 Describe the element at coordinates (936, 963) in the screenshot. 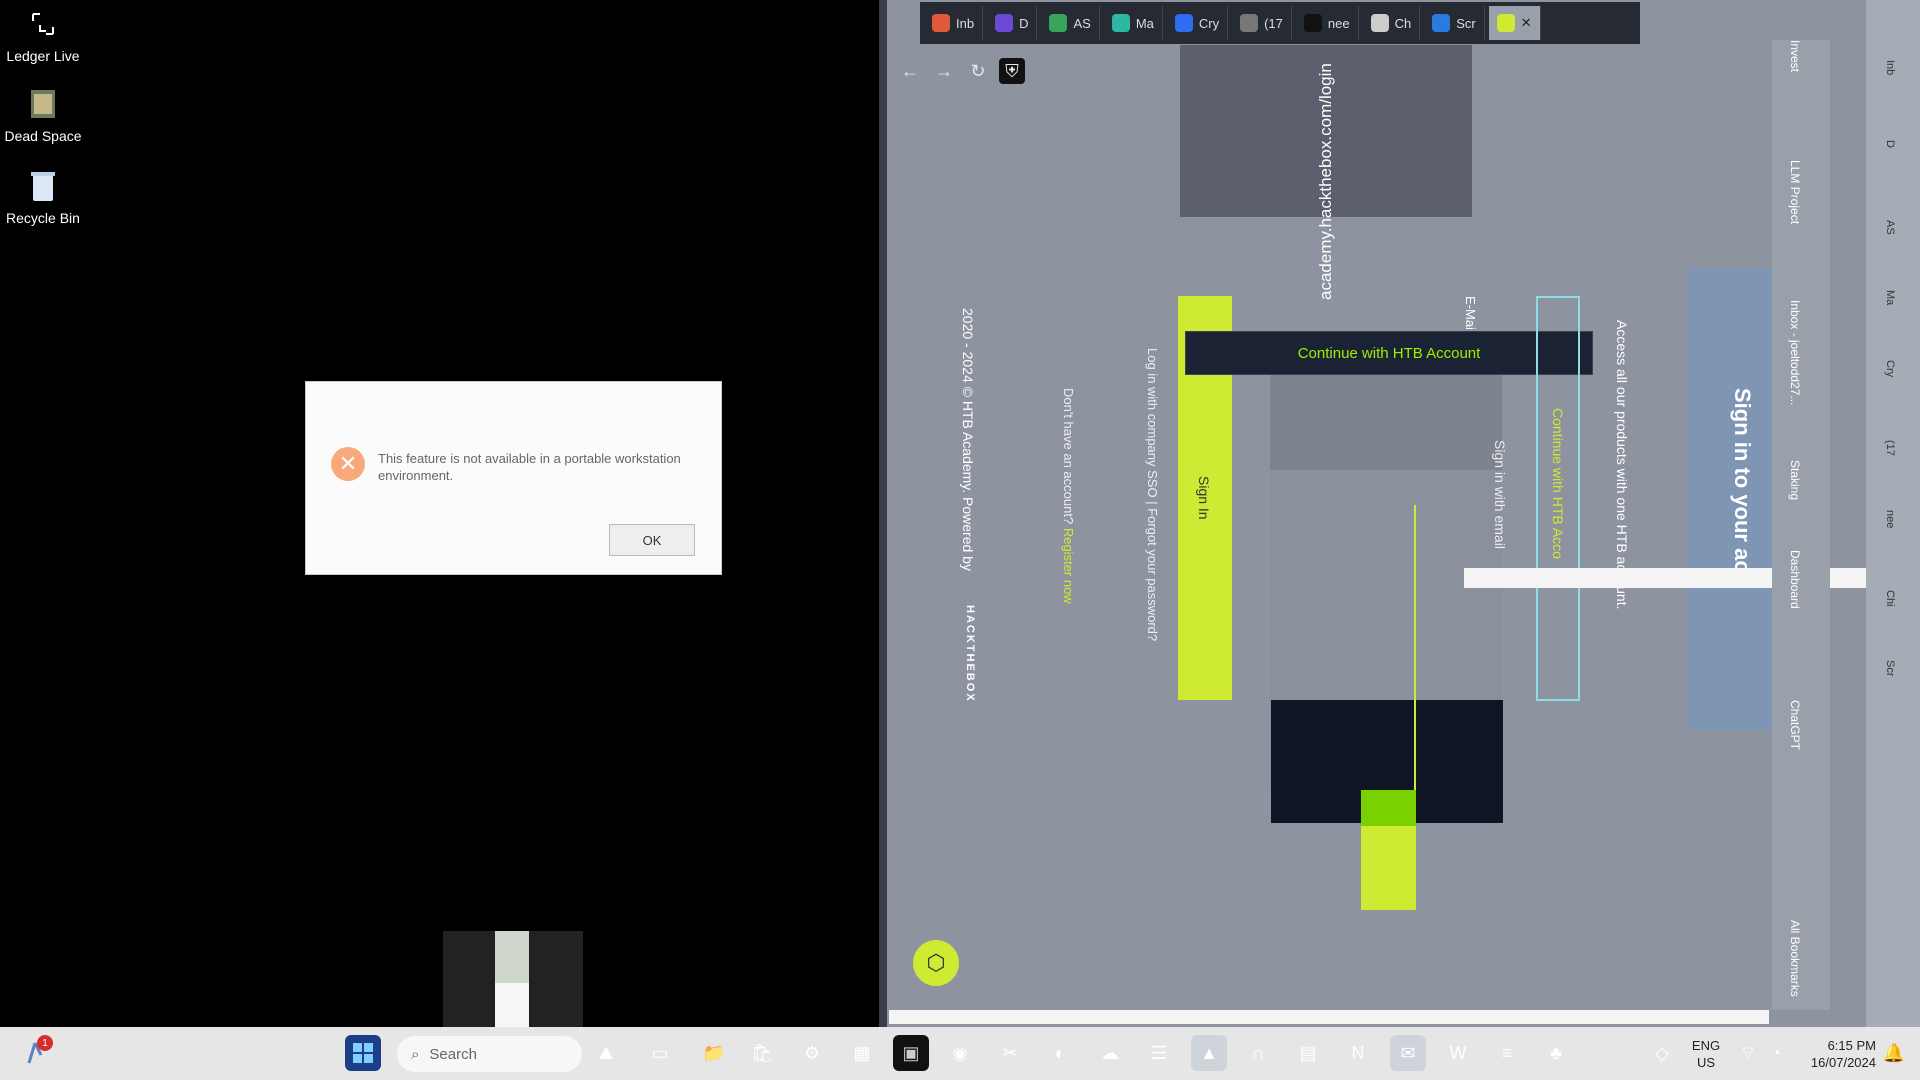

I see `htb-logo-icon: ⬡` at that location.